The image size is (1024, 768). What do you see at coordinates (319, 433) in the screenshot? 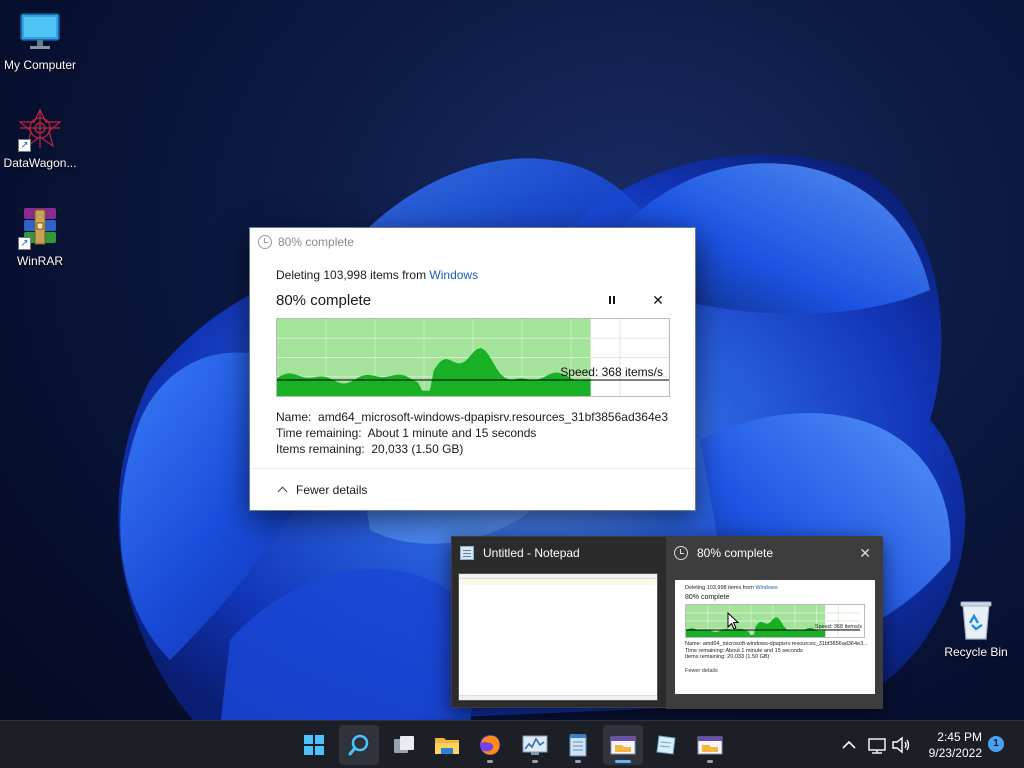
I see `time-label: Time remaining:` at bounding box center [319, 433].